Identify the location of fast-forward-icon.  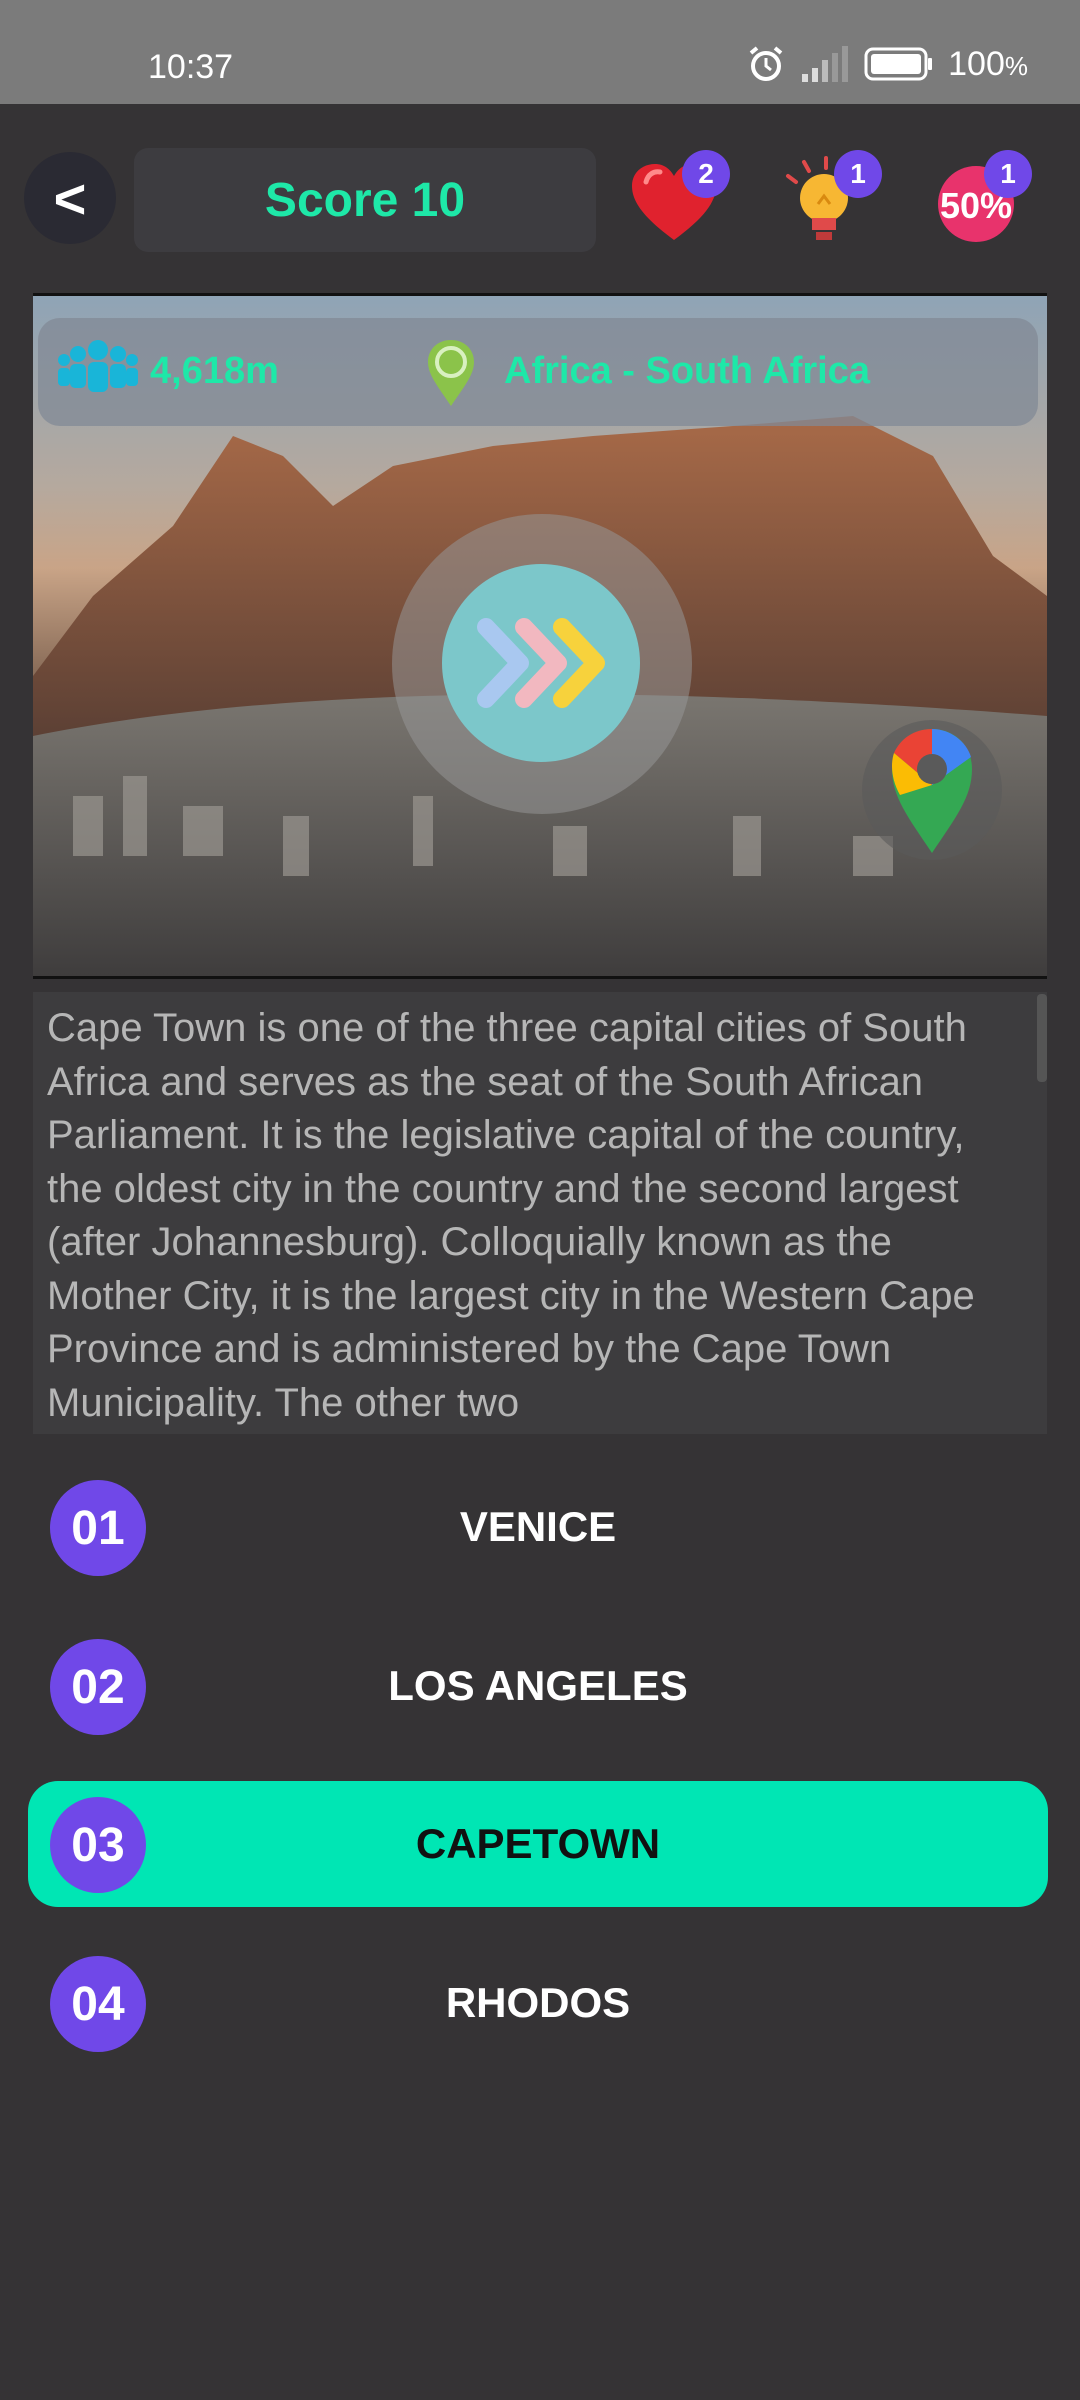
(541, 663).